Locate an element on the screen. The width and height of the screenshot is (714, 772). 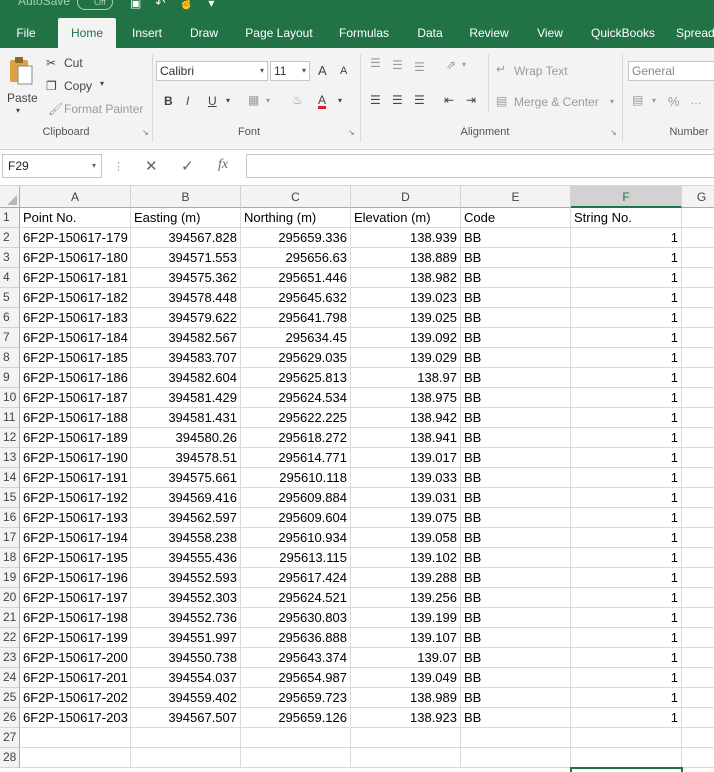
cell-c27 is located at coordinates (296, 738).